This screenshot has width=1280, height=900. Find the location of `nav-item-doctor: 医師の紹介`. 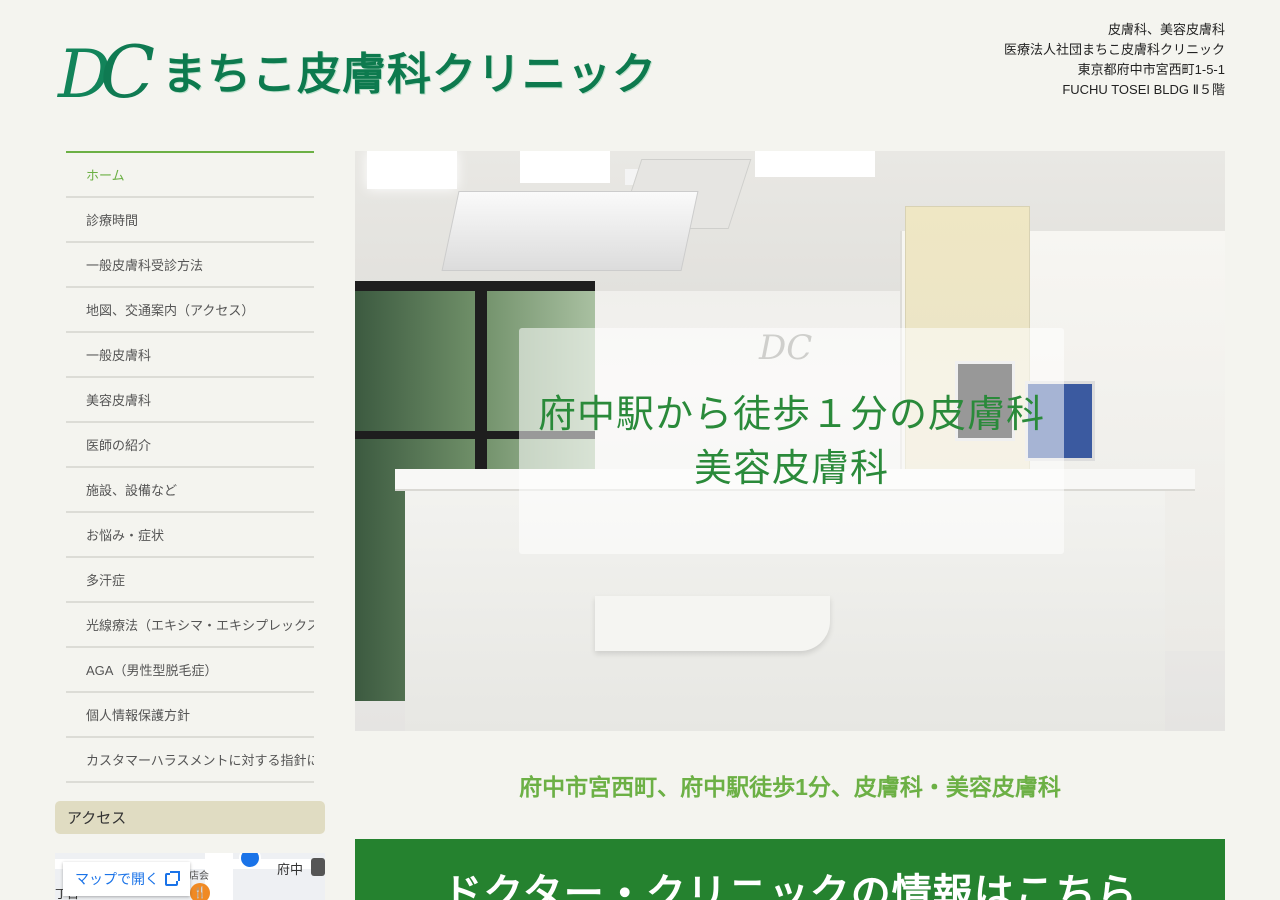

nav-item-doctor: 医師の紹介 is located at coordinates (190, 445).